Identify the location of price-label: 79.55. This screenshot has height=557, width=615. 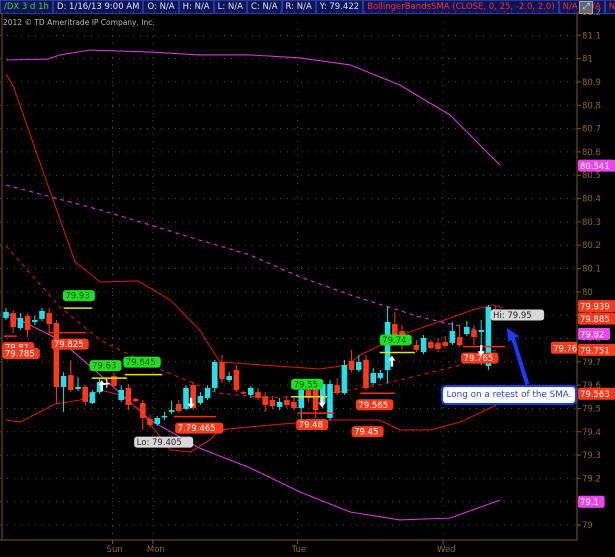
(306, 385).